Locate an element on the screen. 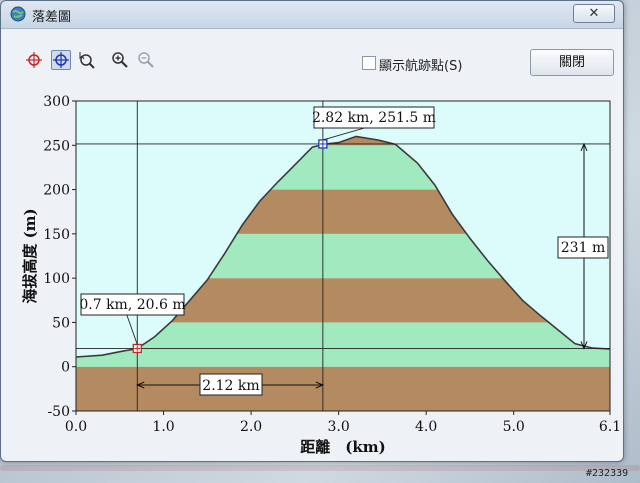 The image size is (640, 483). y-tick-label: 200 is located at coordinates (56, 191).